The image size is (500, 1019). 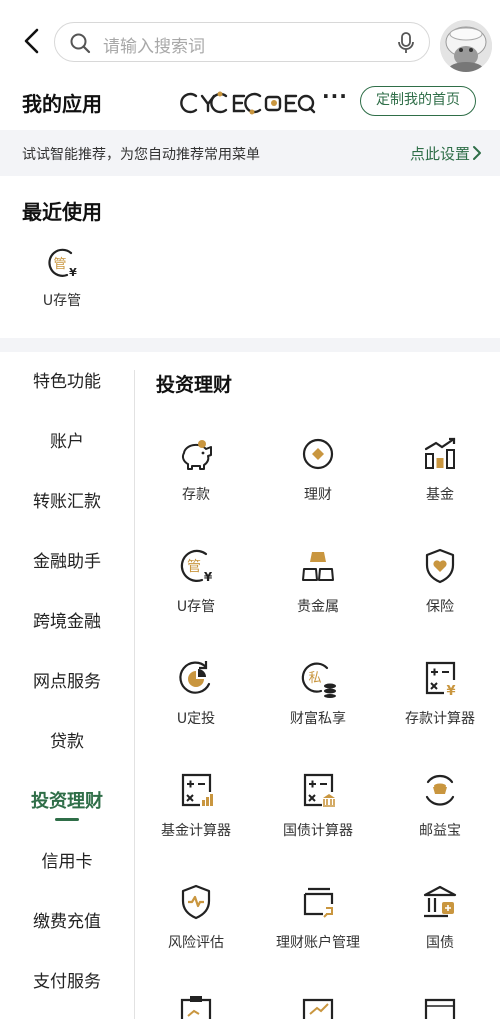 I want to click on item-youyibao: 邮益宝, so click(x=440, y=810).